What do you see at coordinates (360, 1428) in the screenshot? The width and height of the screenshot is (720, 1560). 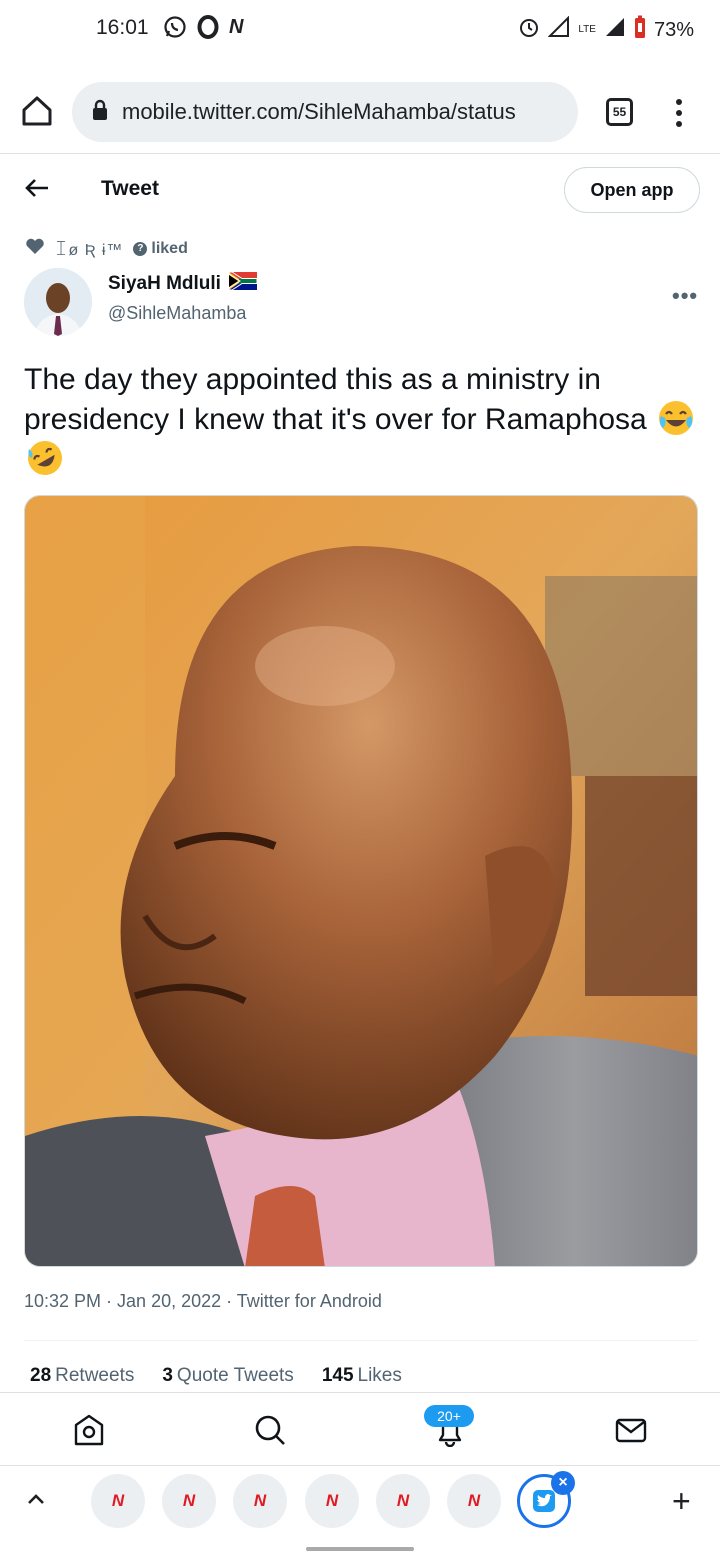 I see `twitter-bottom-nav: 20+` at bounding box center [360, 1428].